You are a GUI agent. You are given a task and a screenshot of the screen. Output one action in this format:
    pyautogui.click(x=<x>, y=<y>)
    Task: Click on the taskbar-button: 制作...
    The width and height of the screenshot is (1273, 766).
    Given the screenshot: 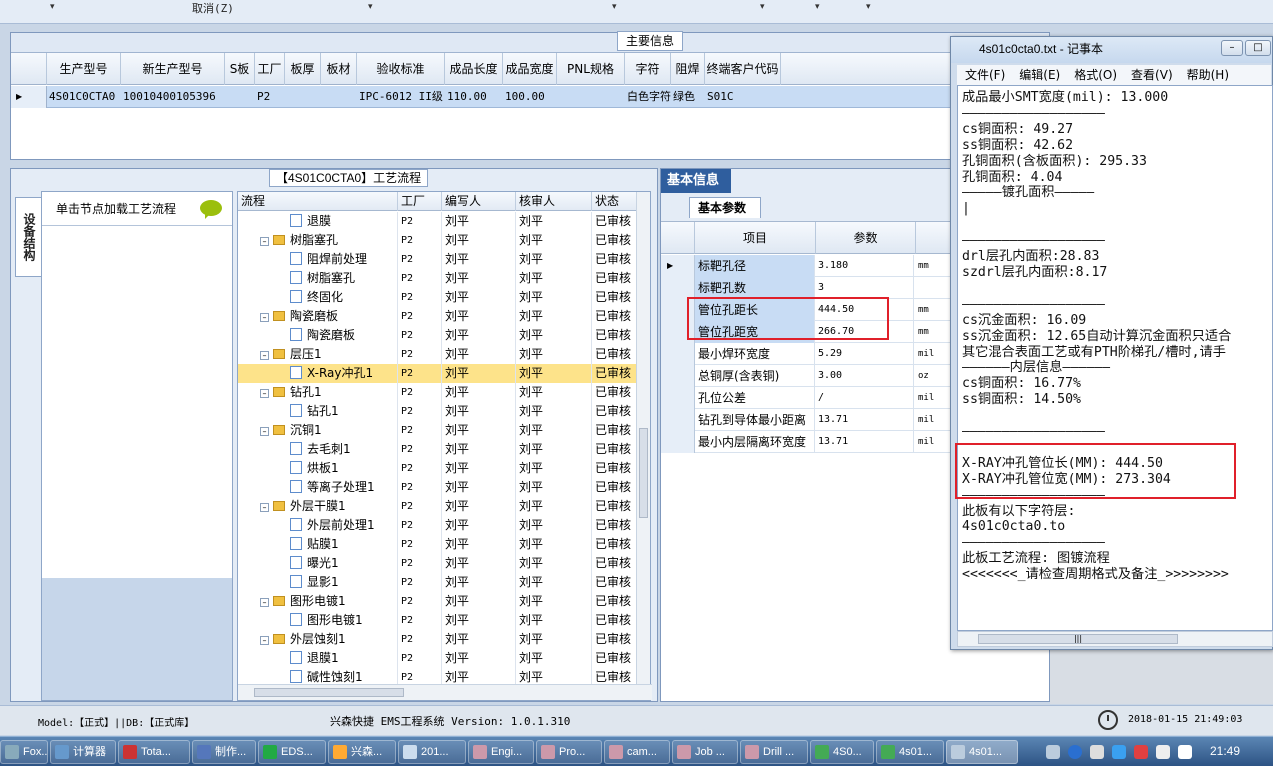 What is the action you would take?
    pyautogui.click(x=224, y=752)
    